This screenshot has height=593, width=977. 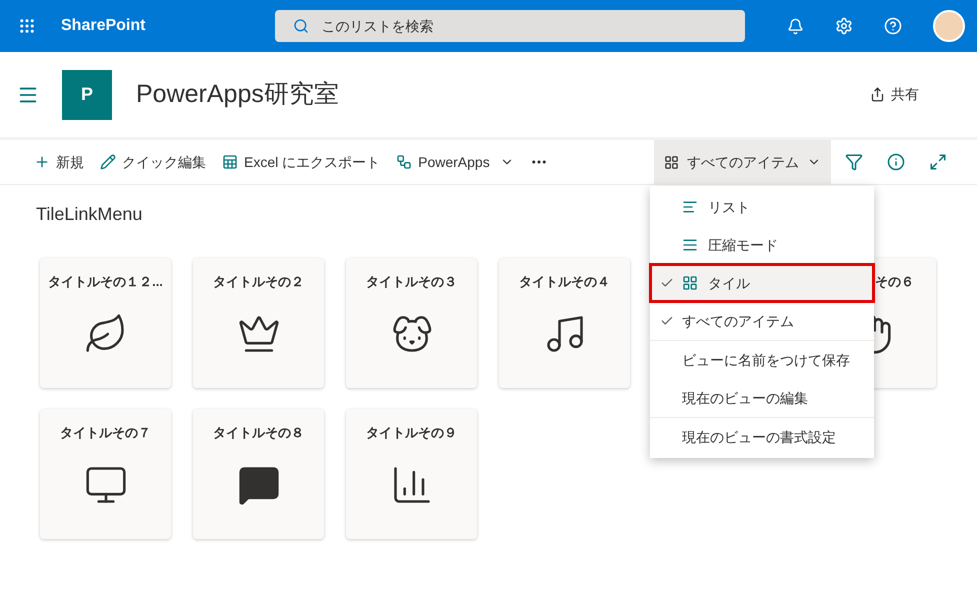 What do you see at coordinates (738, 321) in the screenshot?
I see `menu-item-label: すべてのアイテム` at bounding box center [738, 321].